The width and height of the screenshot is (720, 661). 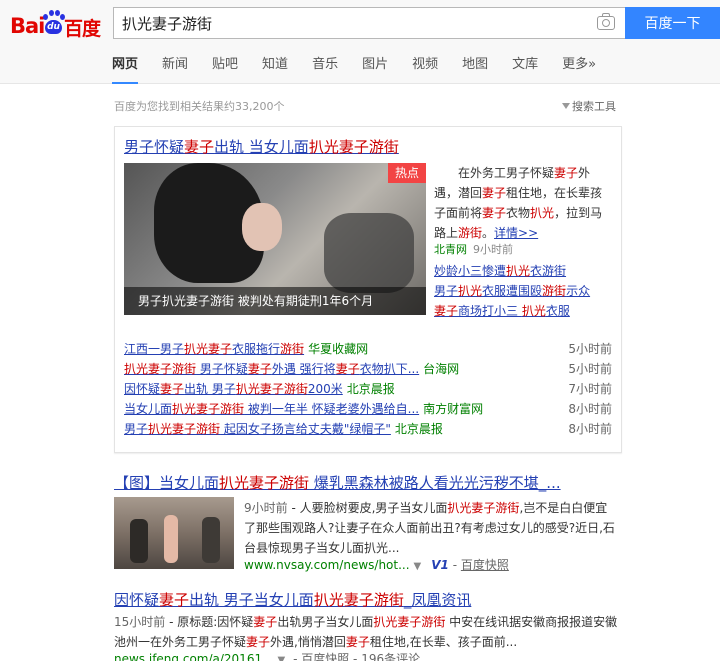 I want to click on search-tools-label: 搜索工具, so click(x=594, y=106).